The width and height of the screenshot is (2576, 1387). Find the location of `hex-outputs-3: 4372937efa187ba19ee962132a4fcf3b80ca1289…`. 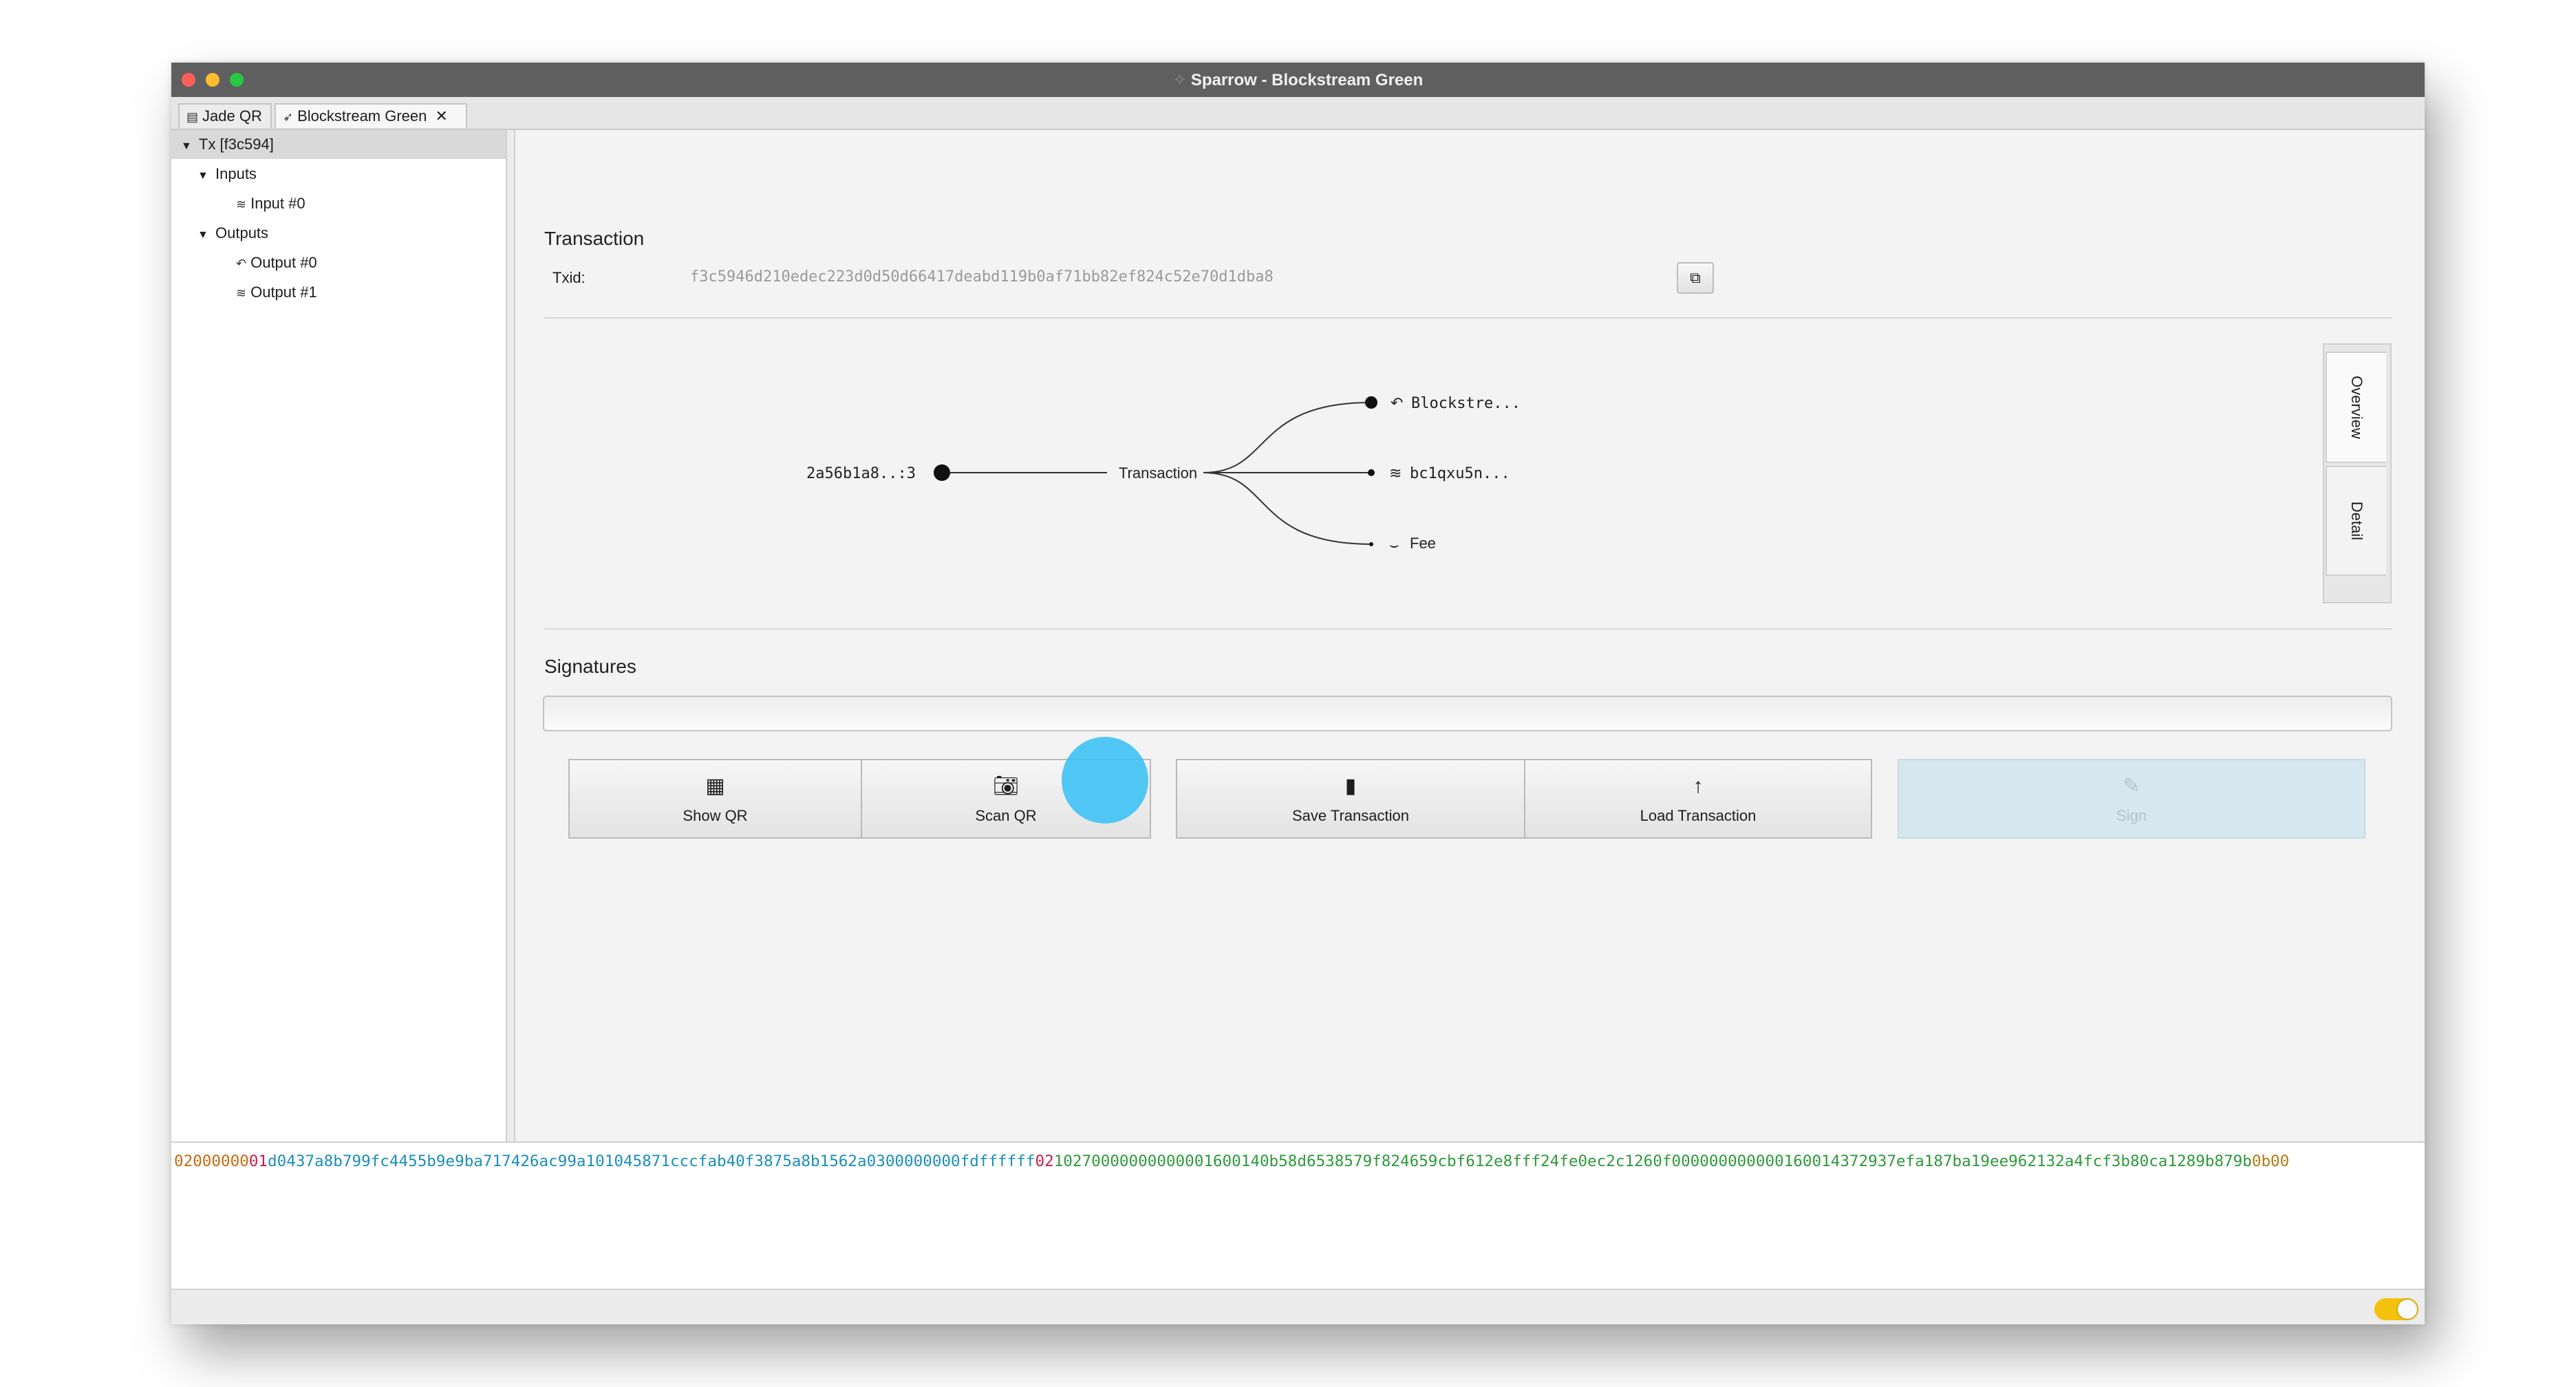

hex-outputs-3: 4372937efa187ba19ee962132a4fcf3b80ca1289… is located at coordinates (2041, 1161).